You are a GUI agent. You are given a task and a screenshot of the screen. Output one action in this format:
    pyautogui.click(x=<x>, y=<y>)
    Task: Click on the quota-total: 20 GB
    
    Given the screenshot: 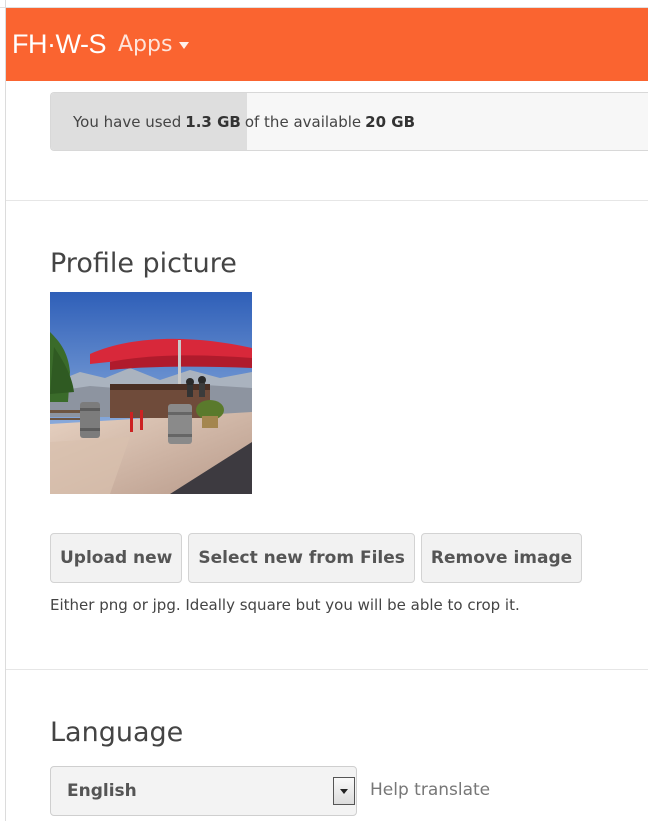 What is the action you would take?
    pyautogui.click(x=390, y=121)
    